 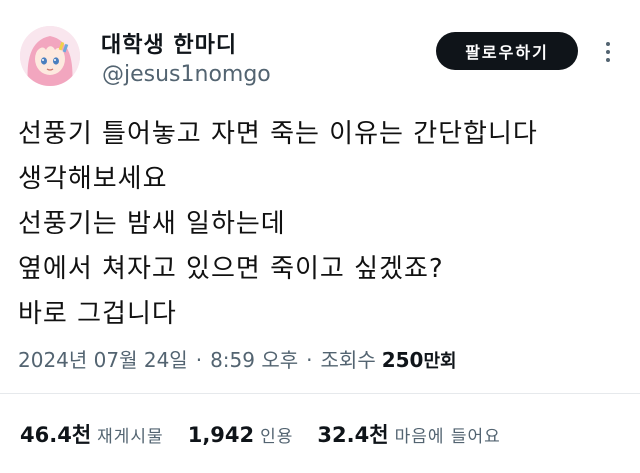 What do you see at coordinates (169, 43) in the screenshot?
I see `author-display-name: 대학생 한마디` at bounding box center [169, 43].